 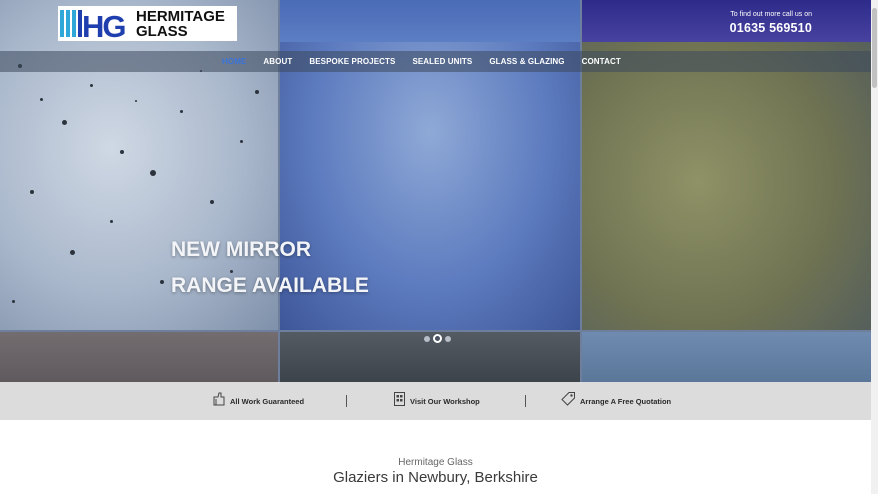 What do you see at coordinates (234, 61) in the screenshot?
I see `nav-item-home: HOME` at bounding box center [234, 61].